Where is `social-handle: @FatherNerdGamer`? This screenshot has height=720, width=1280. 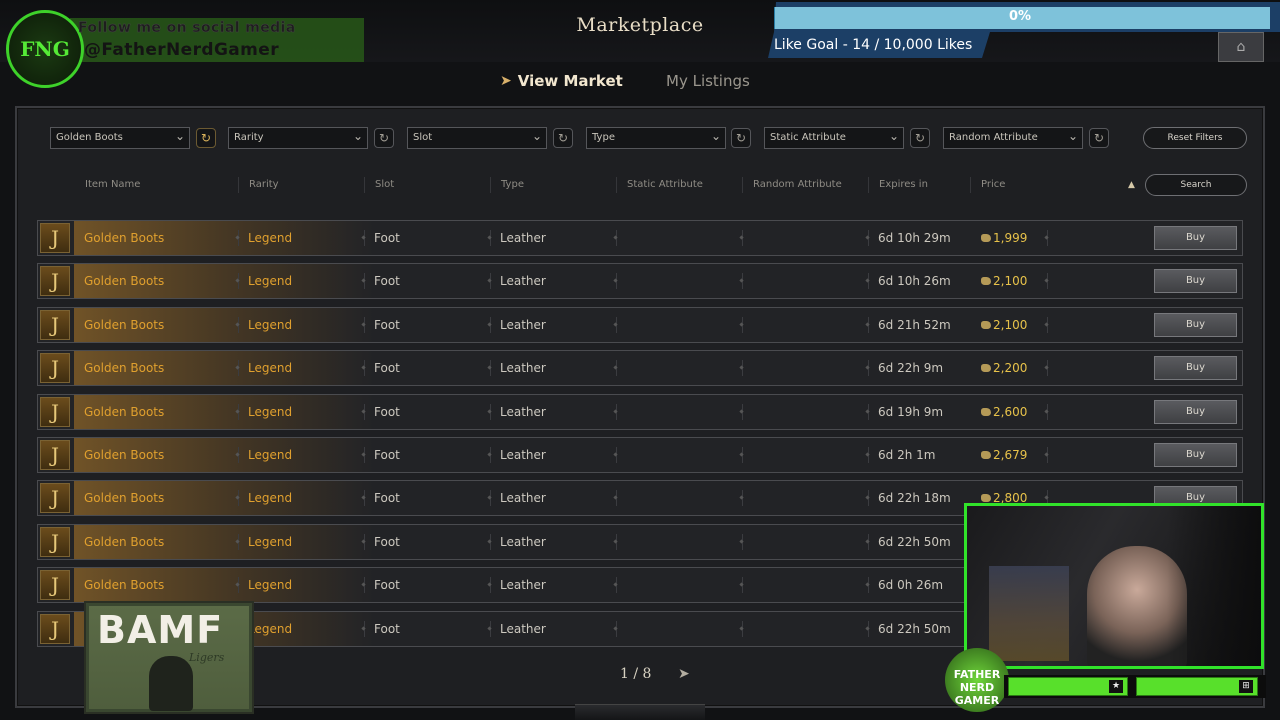
social-handle: @FatherNerdGamer is located at coordinates (181, 50).